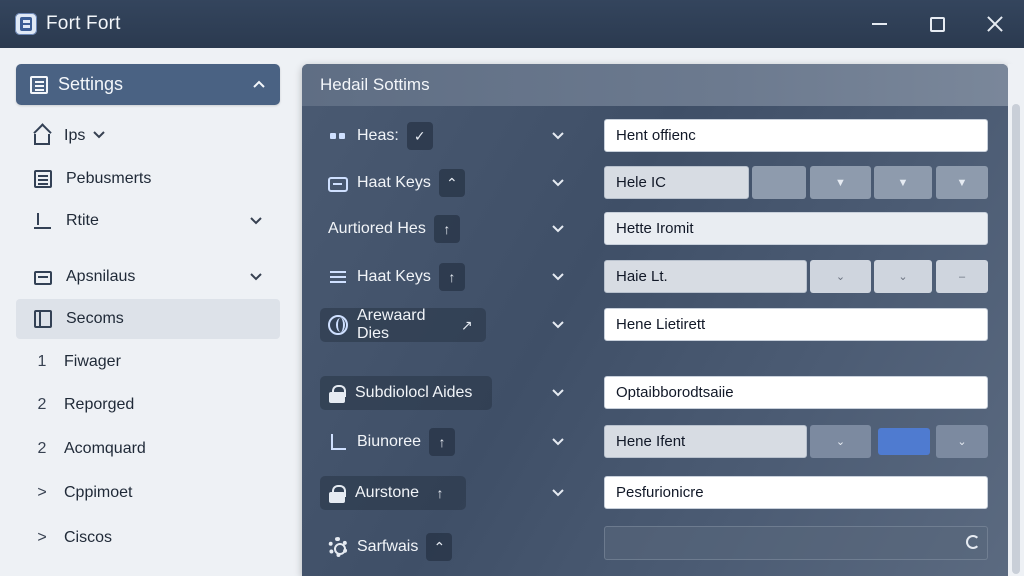  I want to click on sidebar-item-label: Ips, so click(75, 135).